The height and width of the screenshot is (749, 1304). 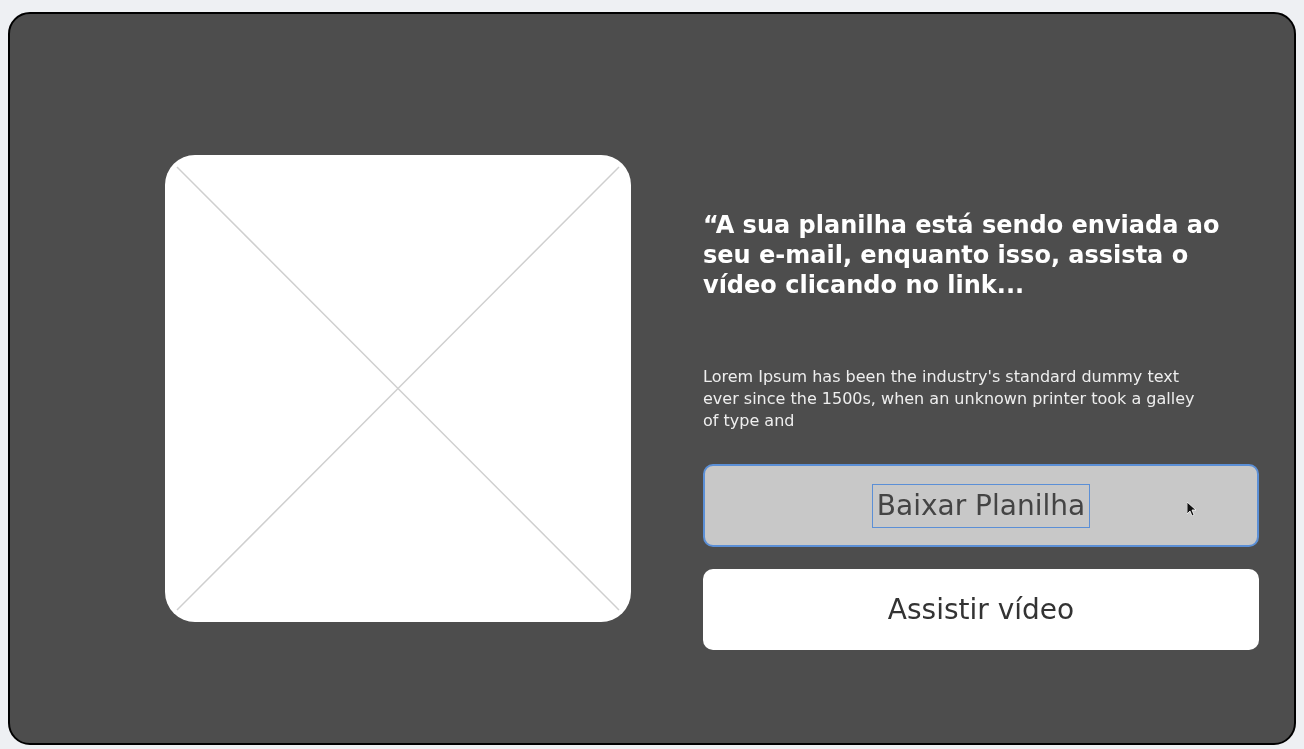 What do you see at coordinates (981, 609) in the screenshot?
I see `action-button: Assistir vídeo` at bounding box center [981, 609].